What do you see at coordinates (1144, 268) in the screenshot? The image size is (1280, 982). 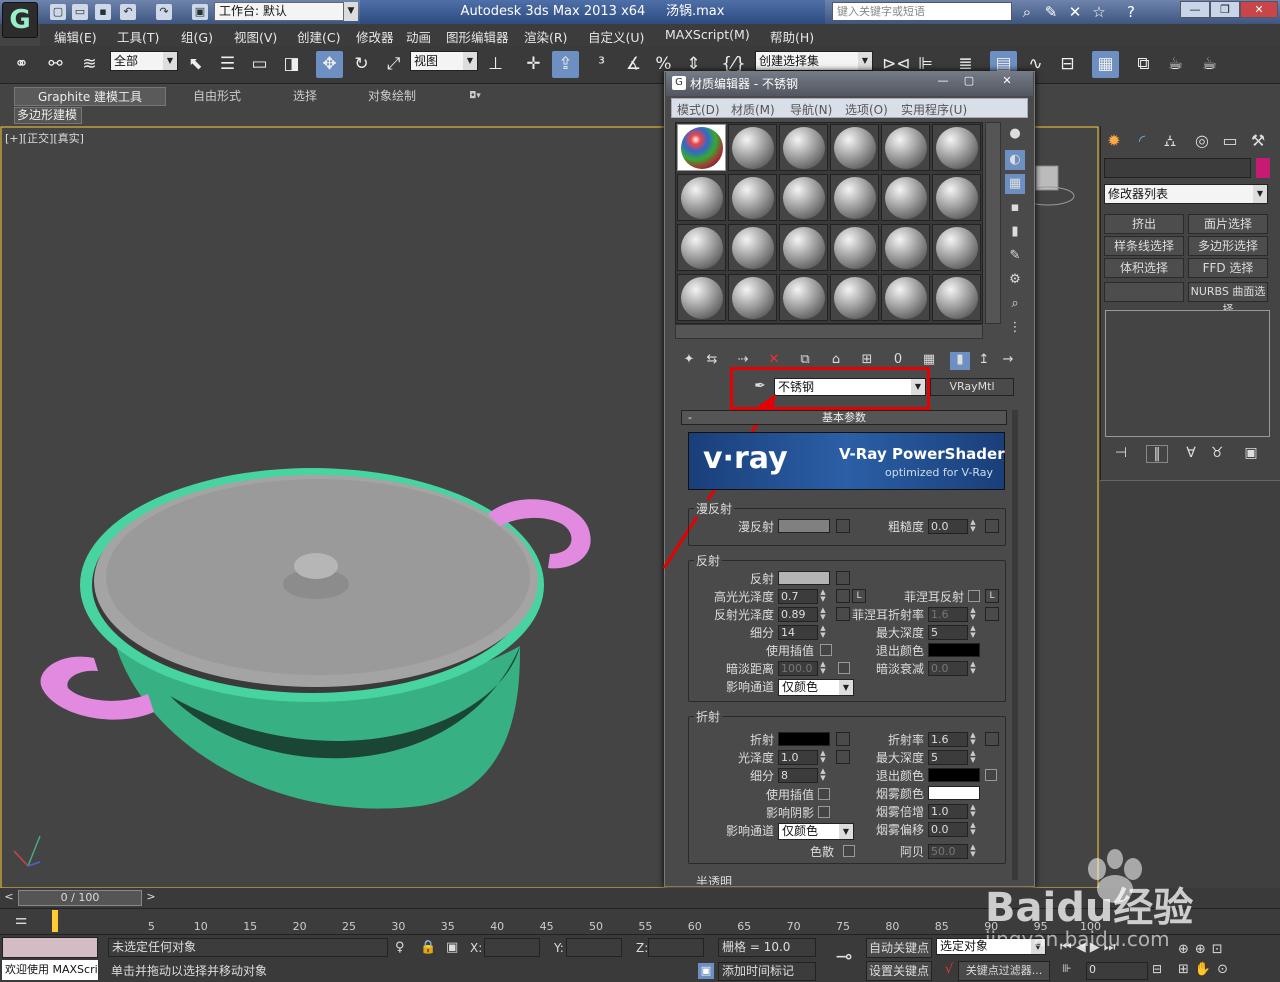 I see `volume-select-button: 体积选择` at bounding box center [1144, 268].